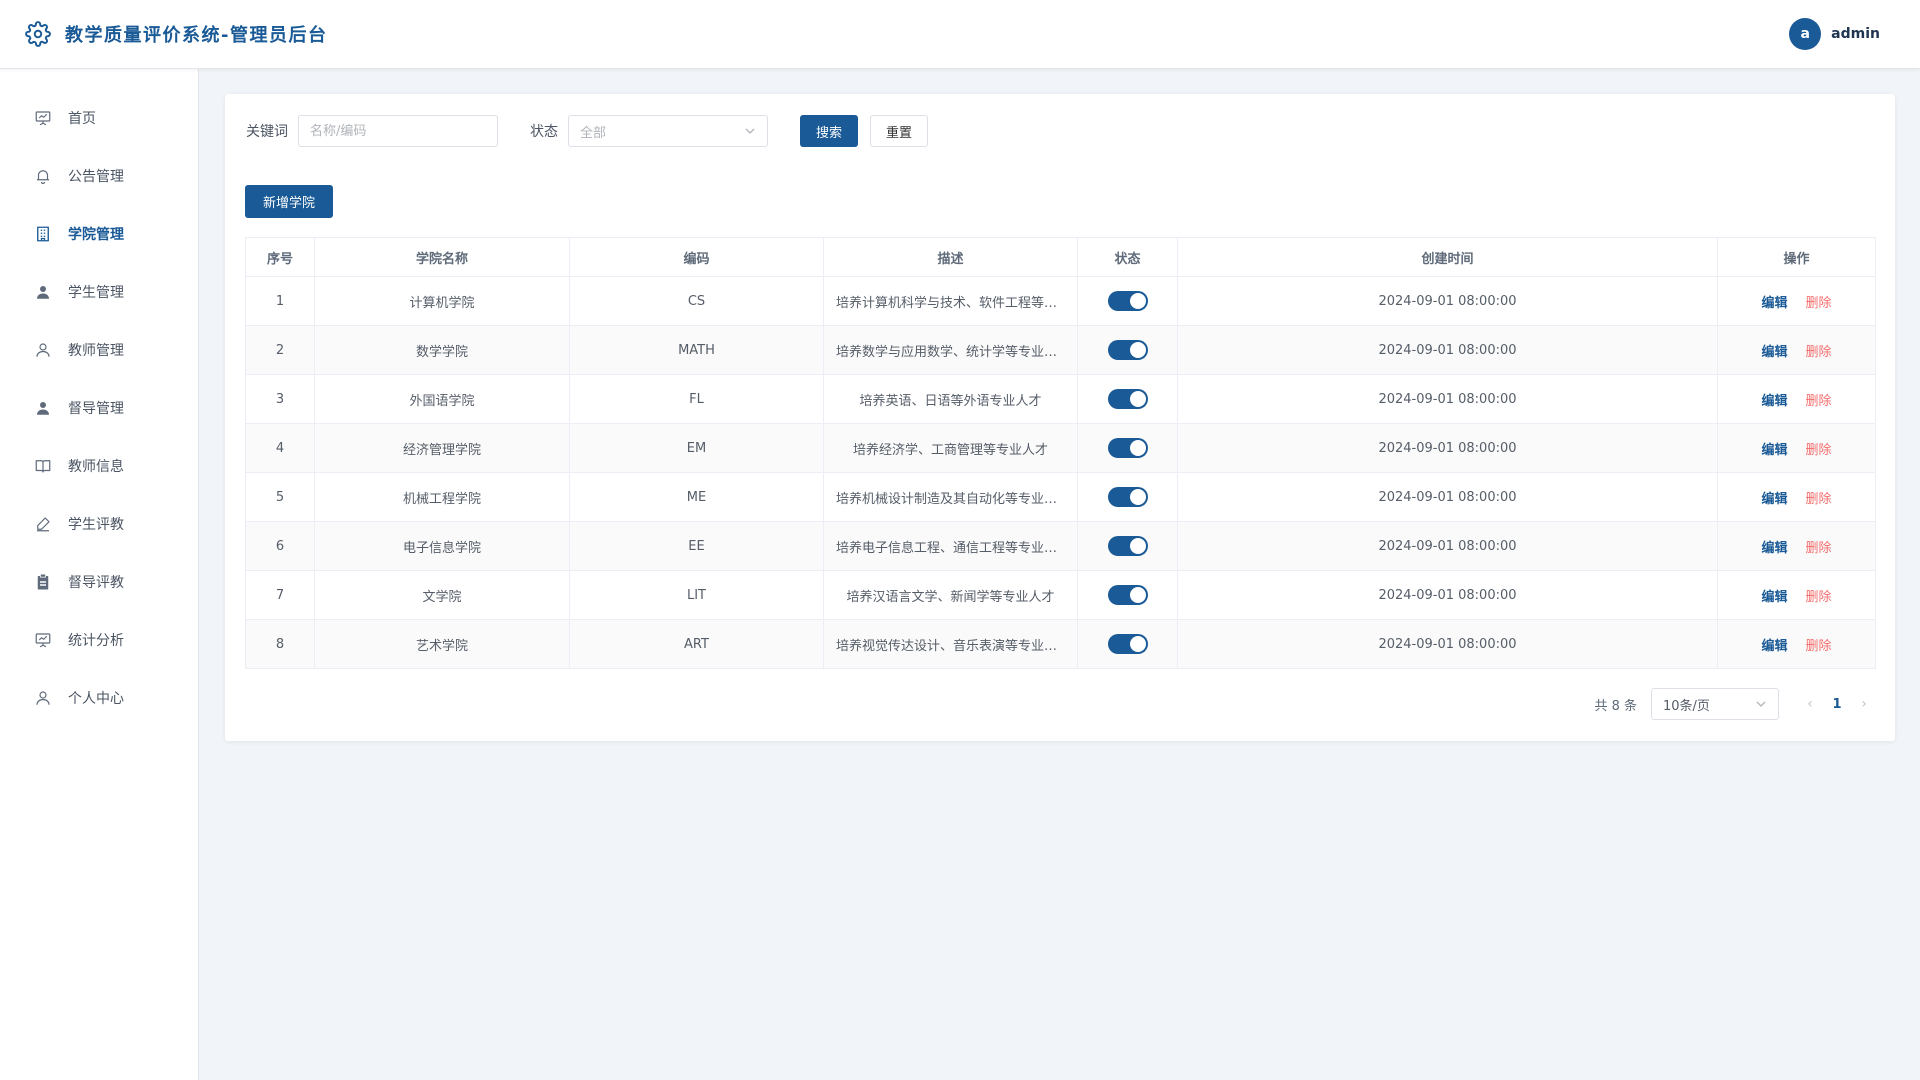 The width and height of the screenshot is (1920, 1080). Describe the element at coordinates (696, 399) in the screenshot. I see `cell-code: FL` at that location.